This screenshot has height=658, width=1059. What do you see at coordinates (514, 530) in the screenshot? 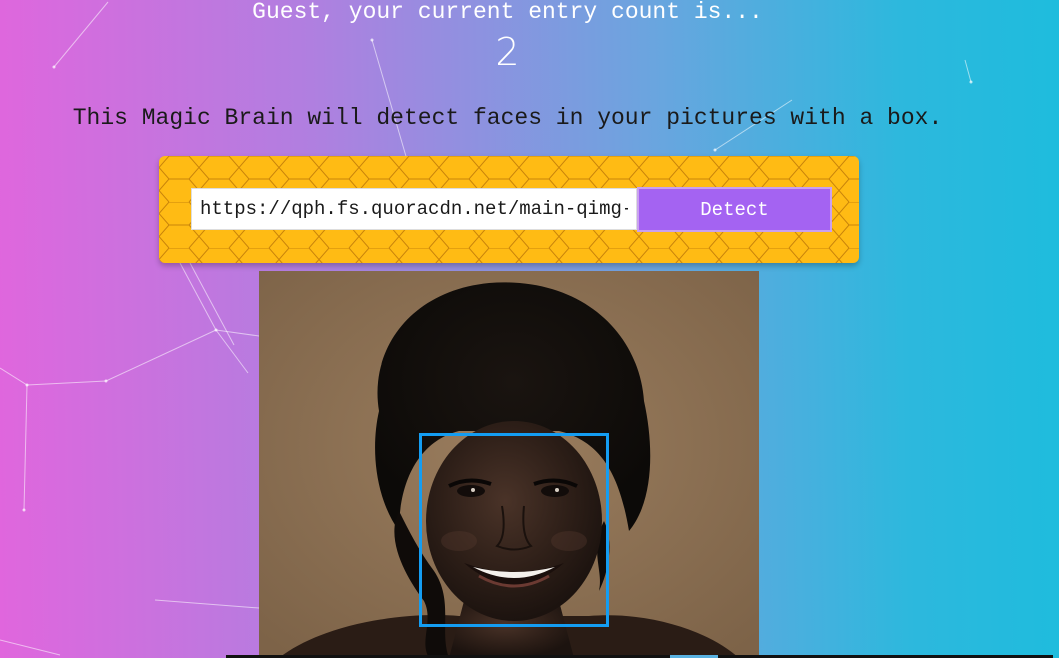
I see `face-bounding-box` at bounding box center [514, 530].